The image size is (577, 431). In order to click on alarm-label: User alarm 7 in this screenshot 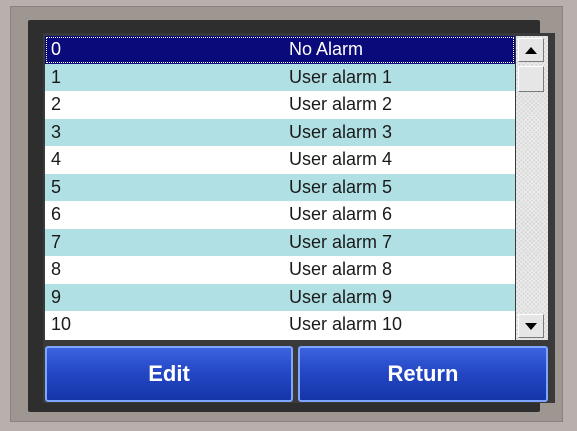, I will do `click(341, 241)`.